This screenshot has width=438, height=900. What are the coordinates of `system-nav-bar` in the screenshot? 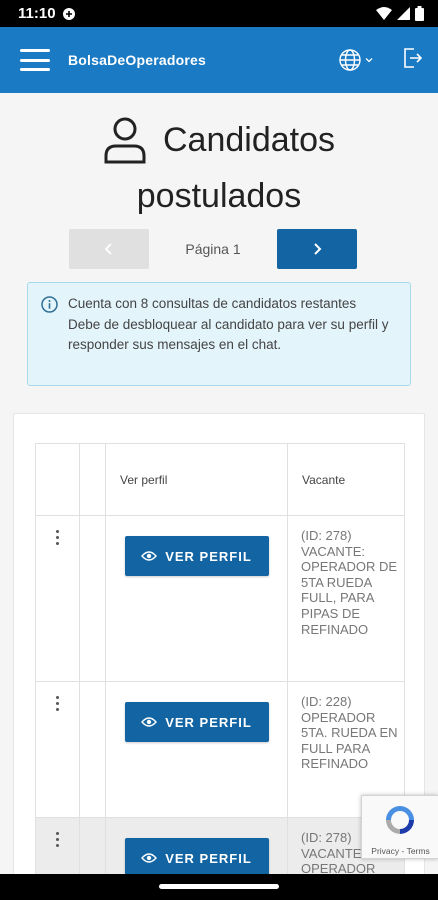 It's located at (219, 887).